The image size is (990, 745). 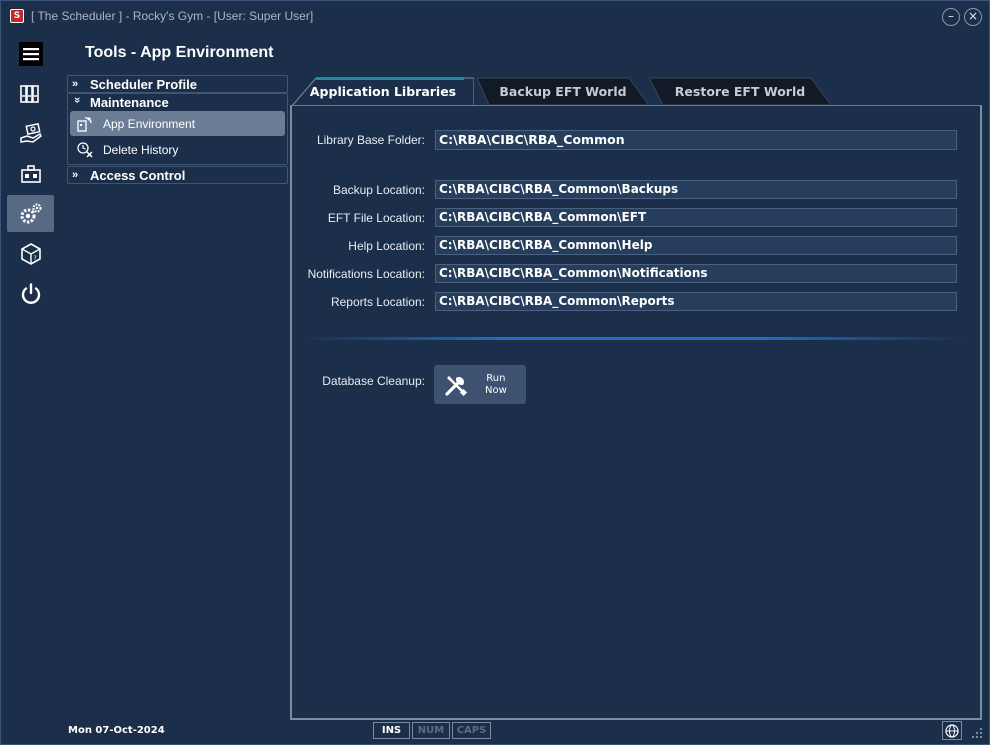 I want to click on app-environment-icon, so click(x=84, y=124).